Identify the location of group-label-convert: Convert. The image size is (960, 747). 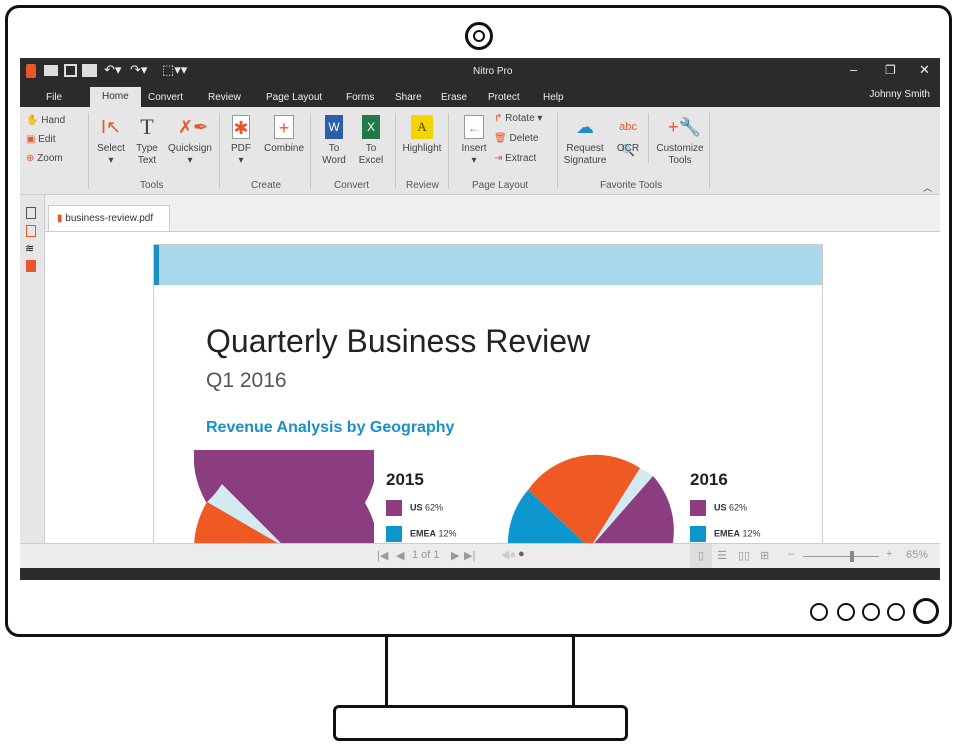
(352, 185).